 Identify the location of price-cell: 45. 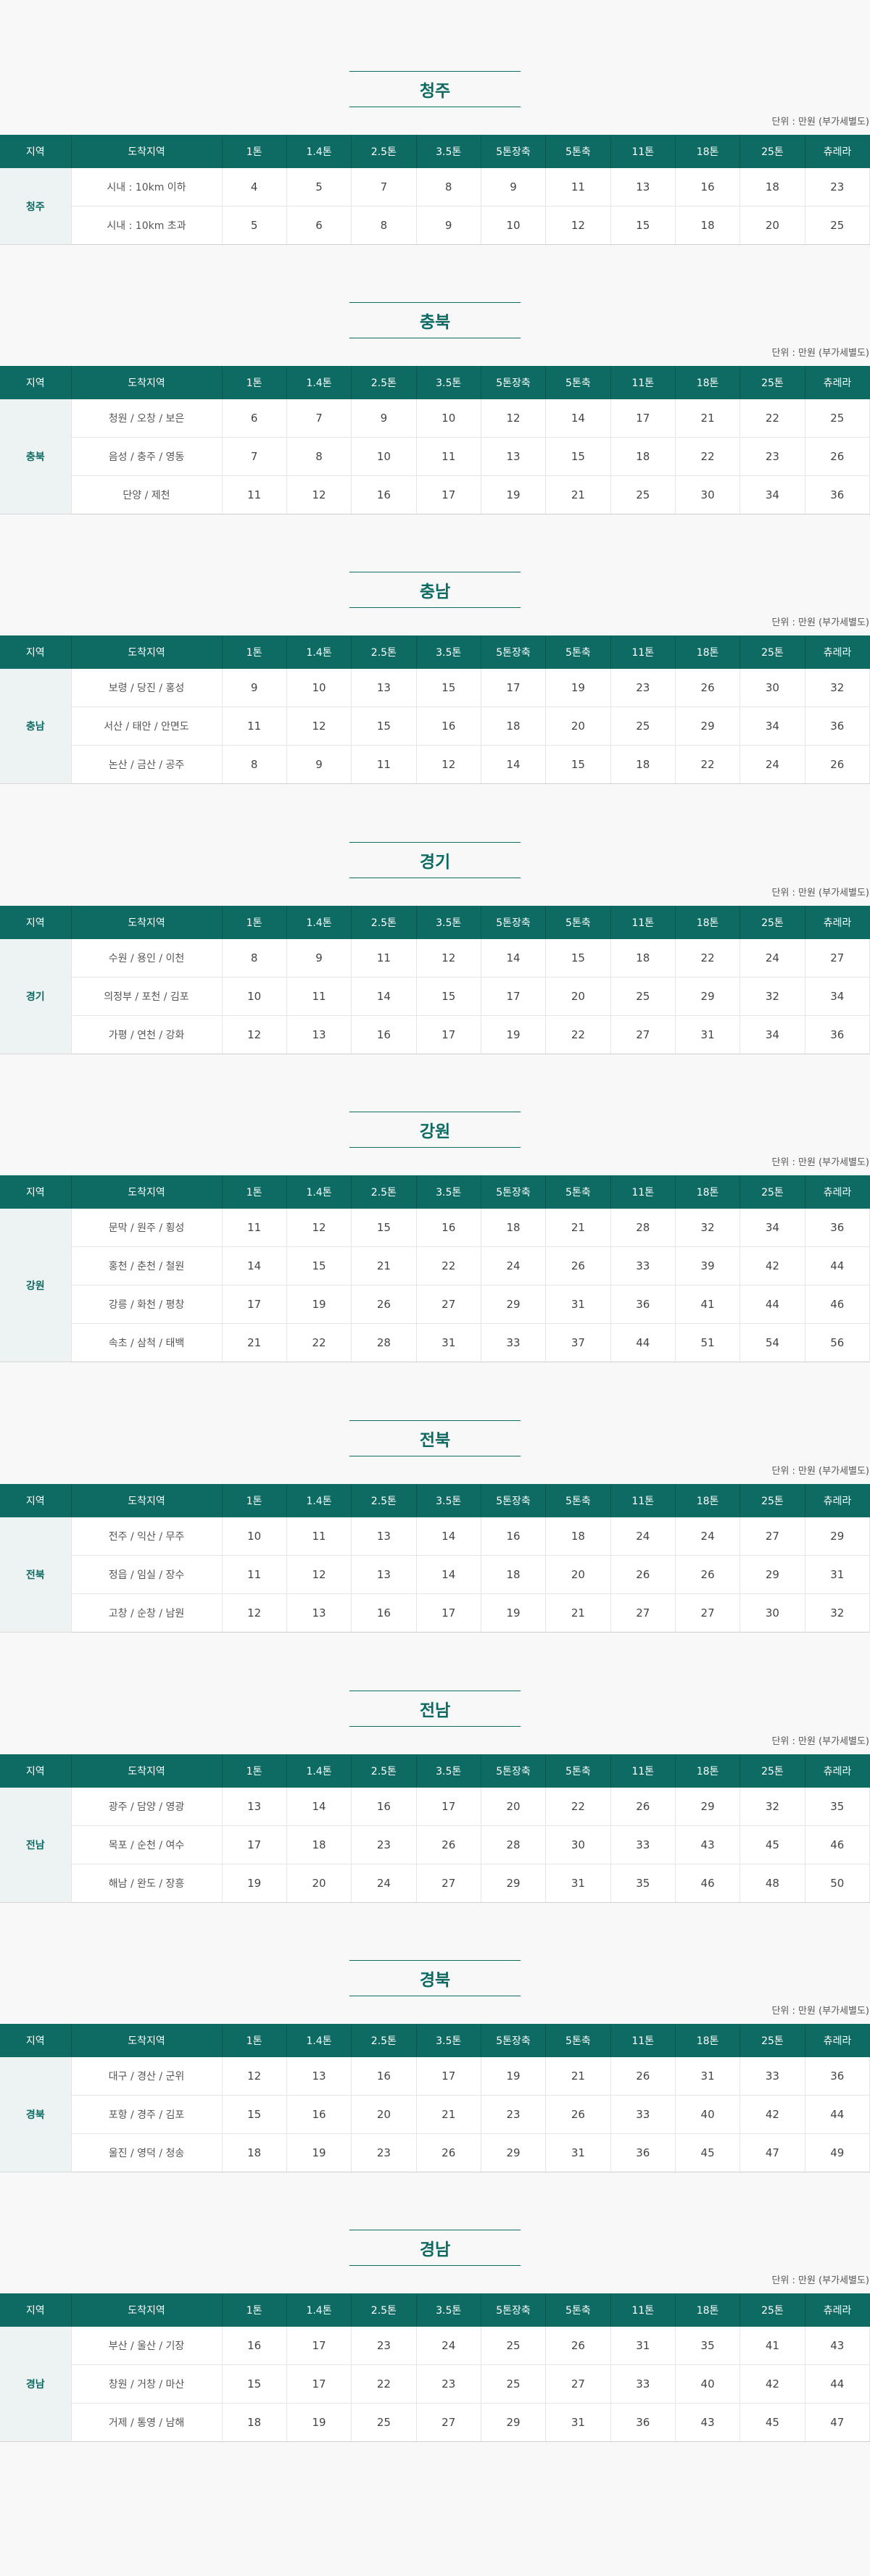
(773, 2422).